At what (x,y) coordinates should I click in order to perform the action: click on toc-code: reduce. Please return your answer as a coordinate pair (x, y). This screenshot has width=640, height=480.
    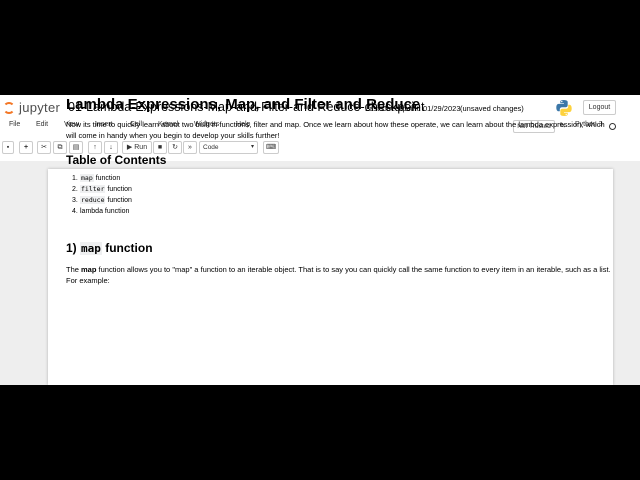
    Looking at the image, I should click on (93, 200).